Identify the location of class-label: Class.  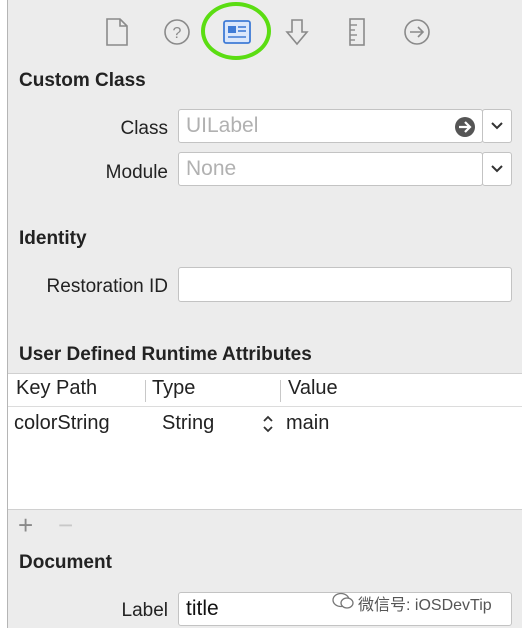
(144, 128).